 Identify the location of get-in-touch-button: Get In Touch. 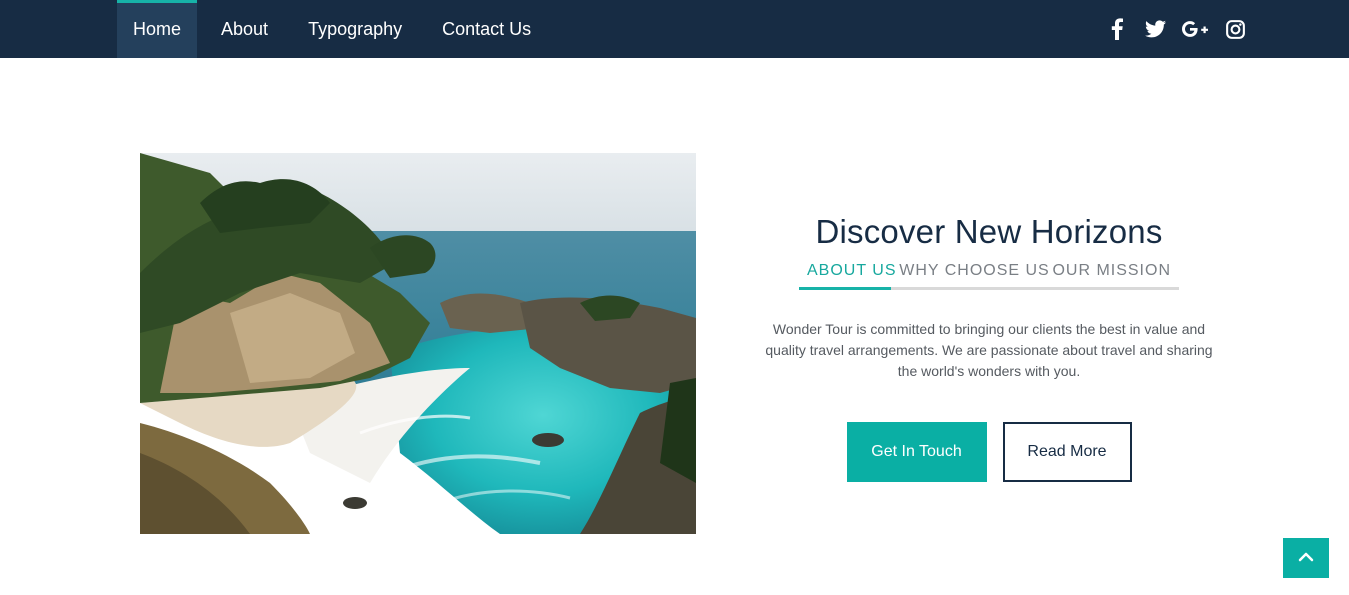
(916, 452).